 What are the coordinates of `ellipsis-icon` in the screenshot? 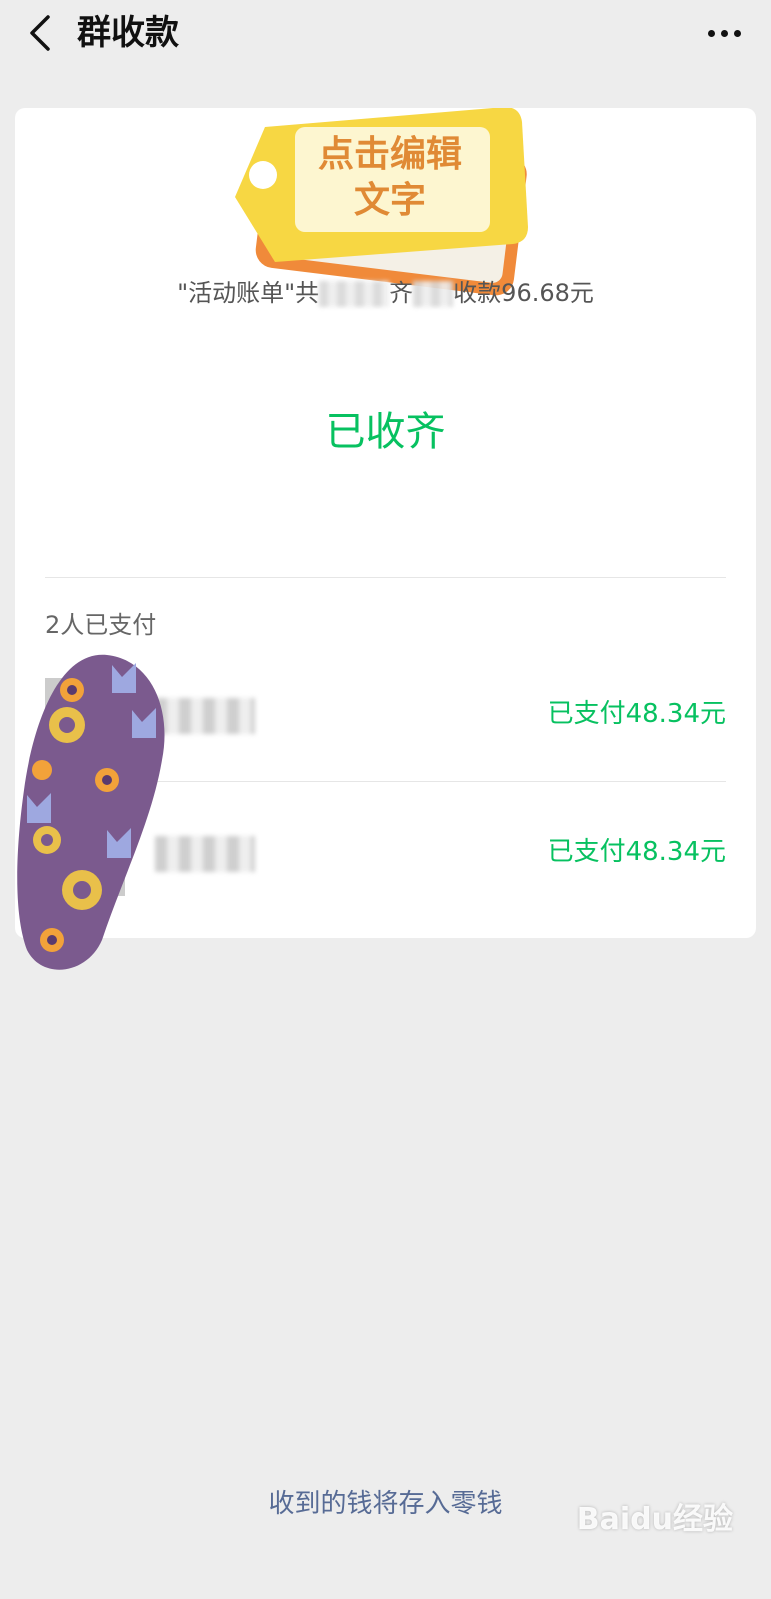 It's located at (711, 33).